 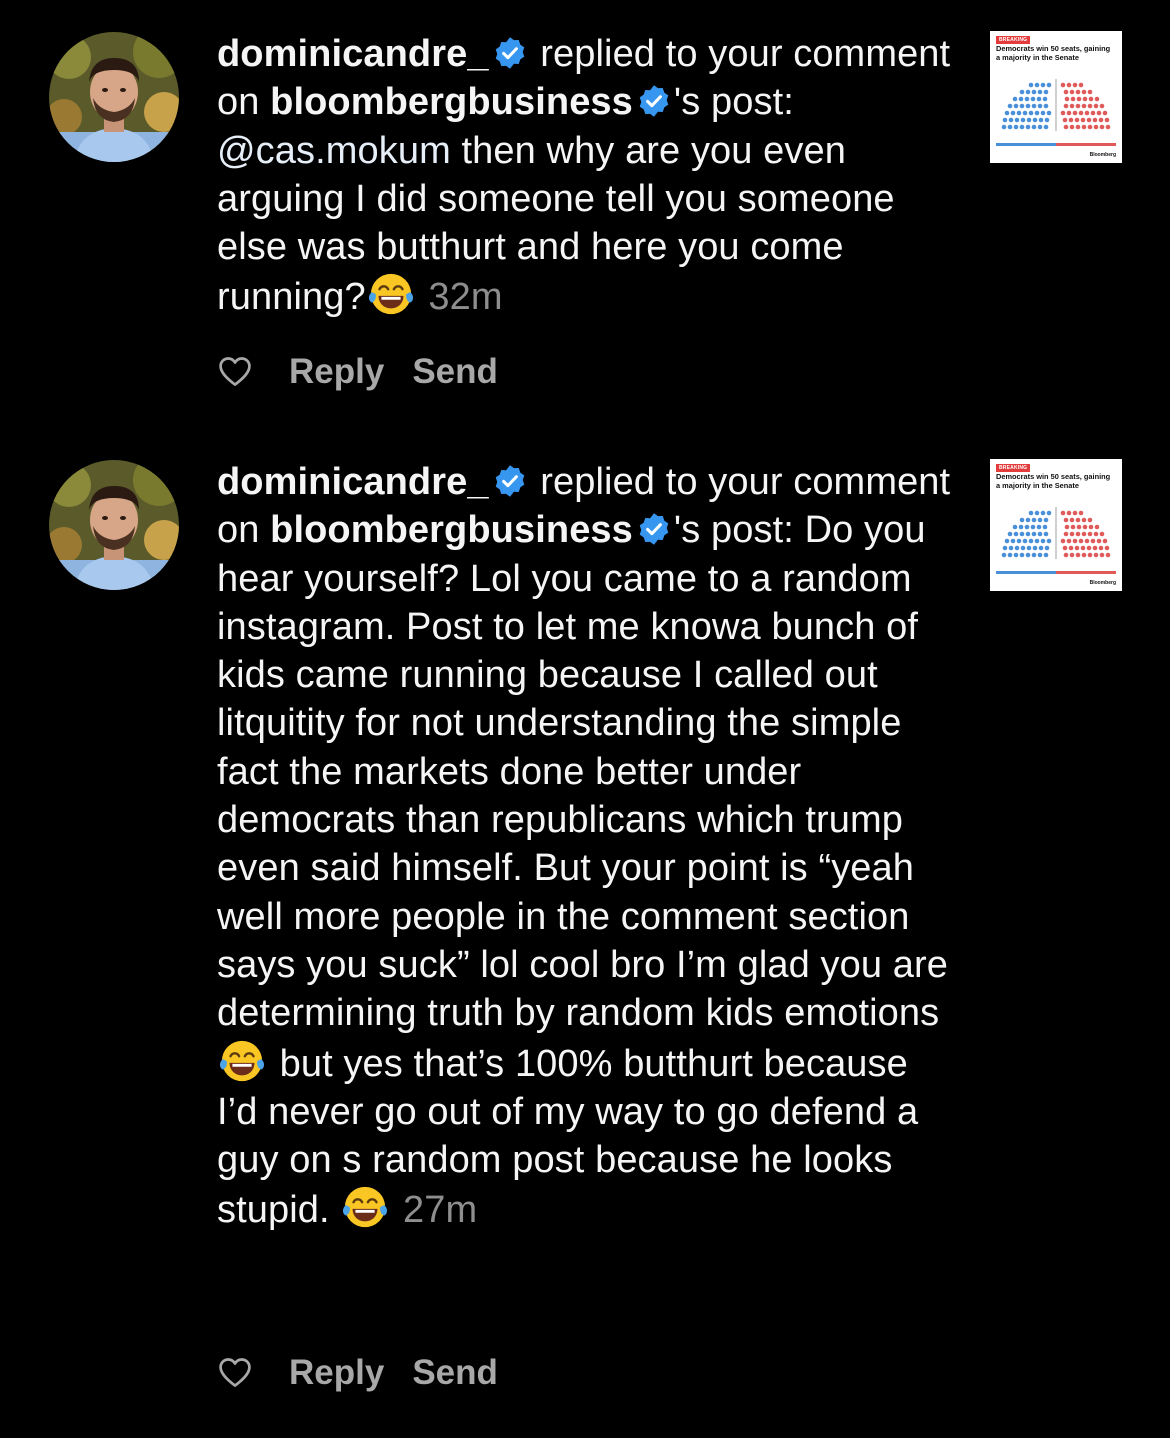 I want to click on timestamp: 27m, so click(x=440, y=1210).